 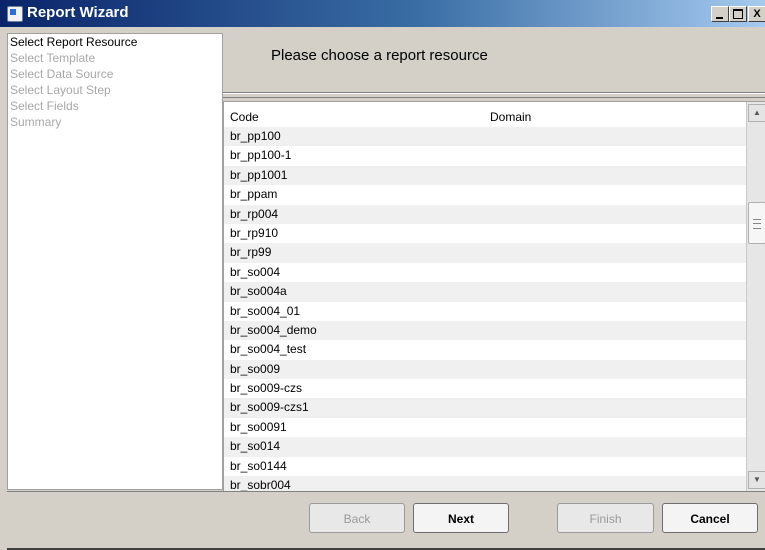 I want to click on table-row: br_so009, so click(x=485, y=369).